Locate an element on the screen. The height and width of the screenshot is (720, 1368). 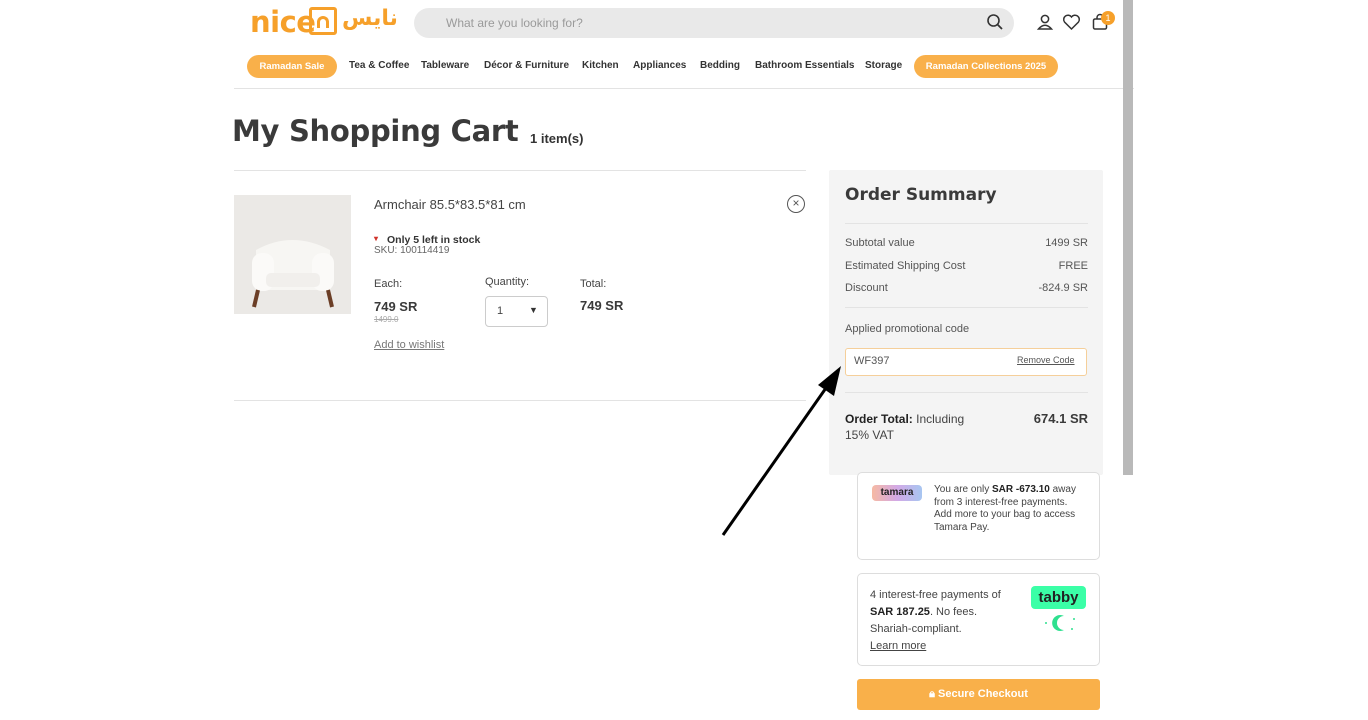
promo-code: WF397 is located at coordinates (872, 361).